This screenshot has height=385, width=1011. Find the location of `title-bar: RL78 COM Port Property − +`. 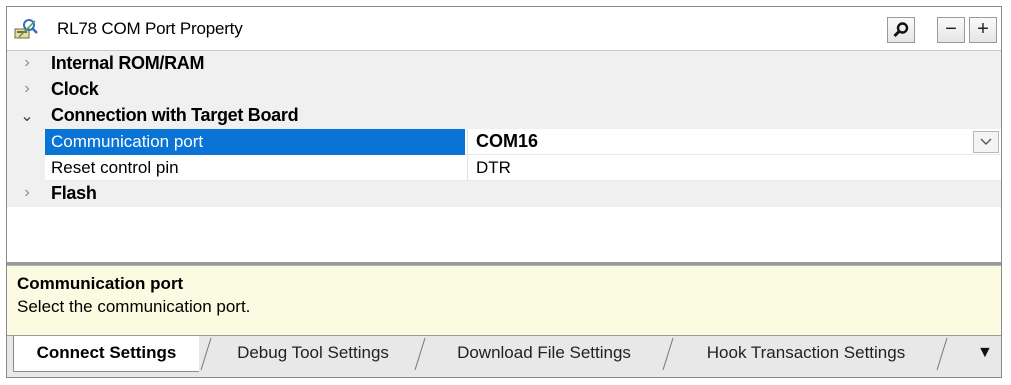

title-bar: RL78 COM Port Property − + is located at coordinates (504, 29).